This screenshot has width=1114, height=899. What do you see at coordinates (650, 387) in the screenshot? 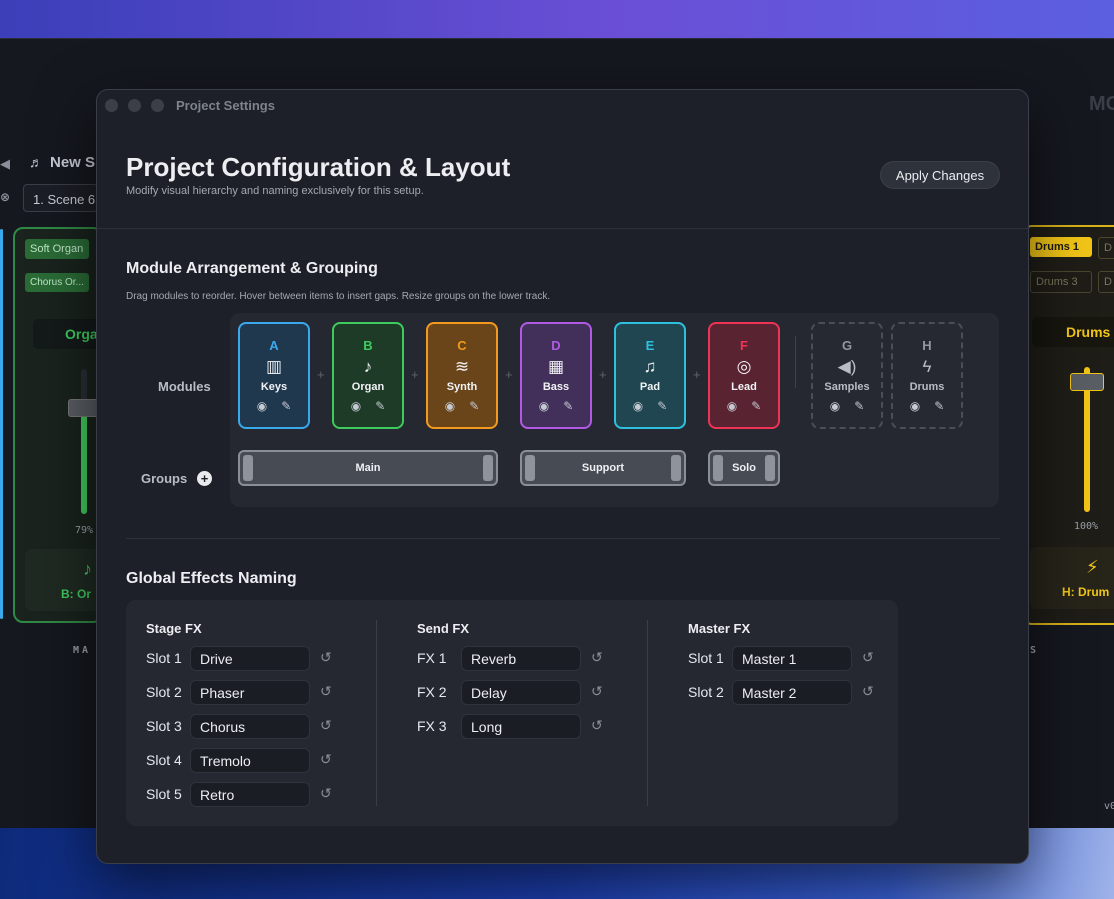
I see `module-name: Pad` at bounding box center [650, 387].